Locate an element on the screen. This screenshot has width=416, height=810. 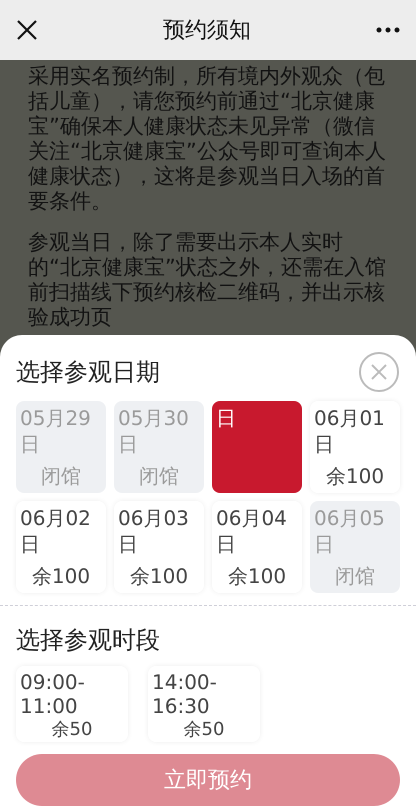
close-icon is located at coordinates (27, 30).